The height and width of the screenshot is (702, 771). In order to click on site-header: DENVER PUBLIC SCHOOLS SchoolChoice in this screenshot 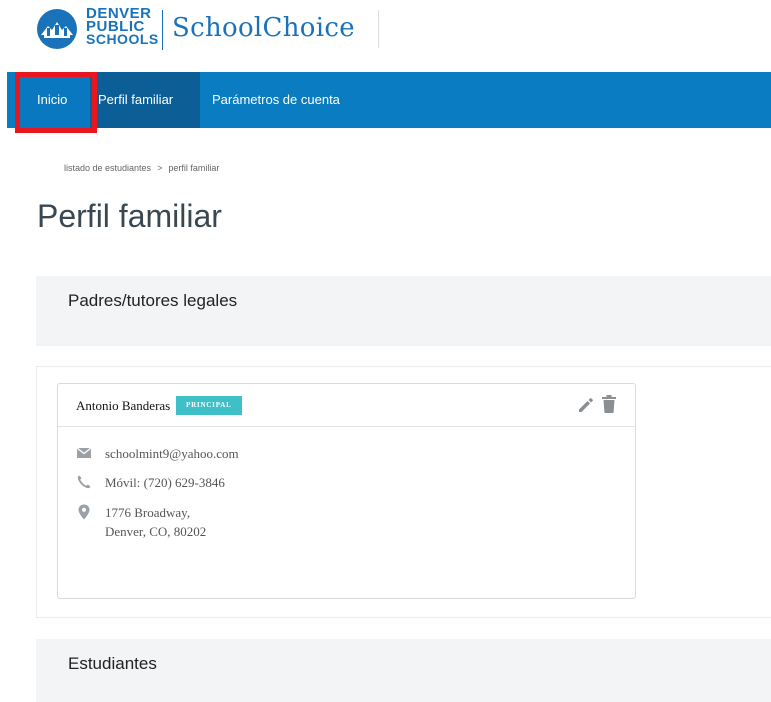, I will do `click(385, 36)`.